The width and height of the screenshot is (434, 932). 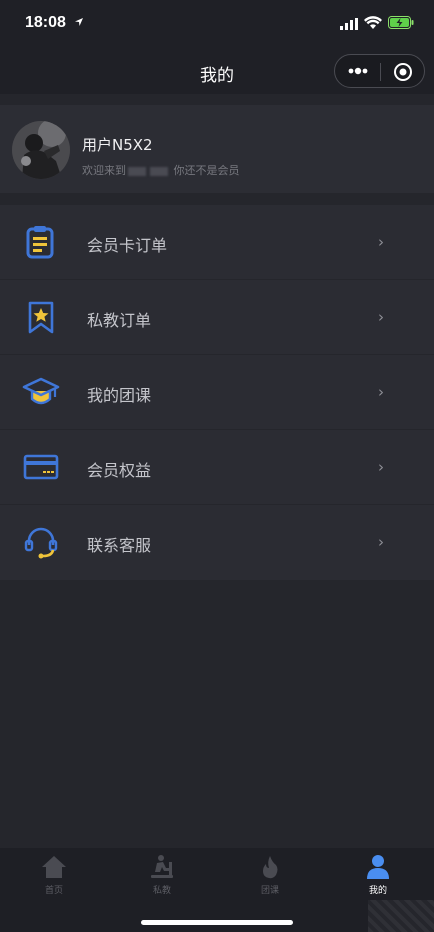 I want to click on capsule-divider, so click(x=380, y=72).